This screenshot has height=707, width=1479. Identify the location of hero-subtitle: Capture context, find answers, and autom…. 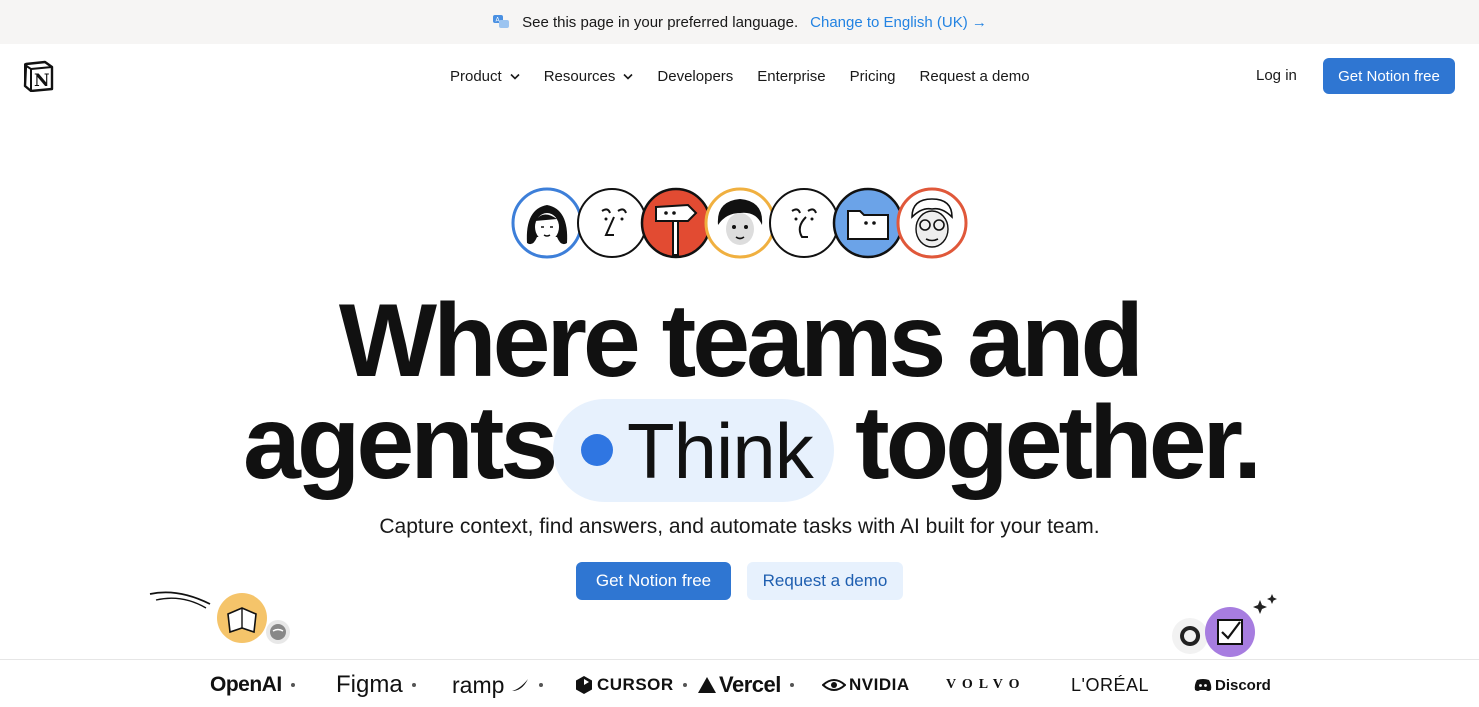
(739, 526).